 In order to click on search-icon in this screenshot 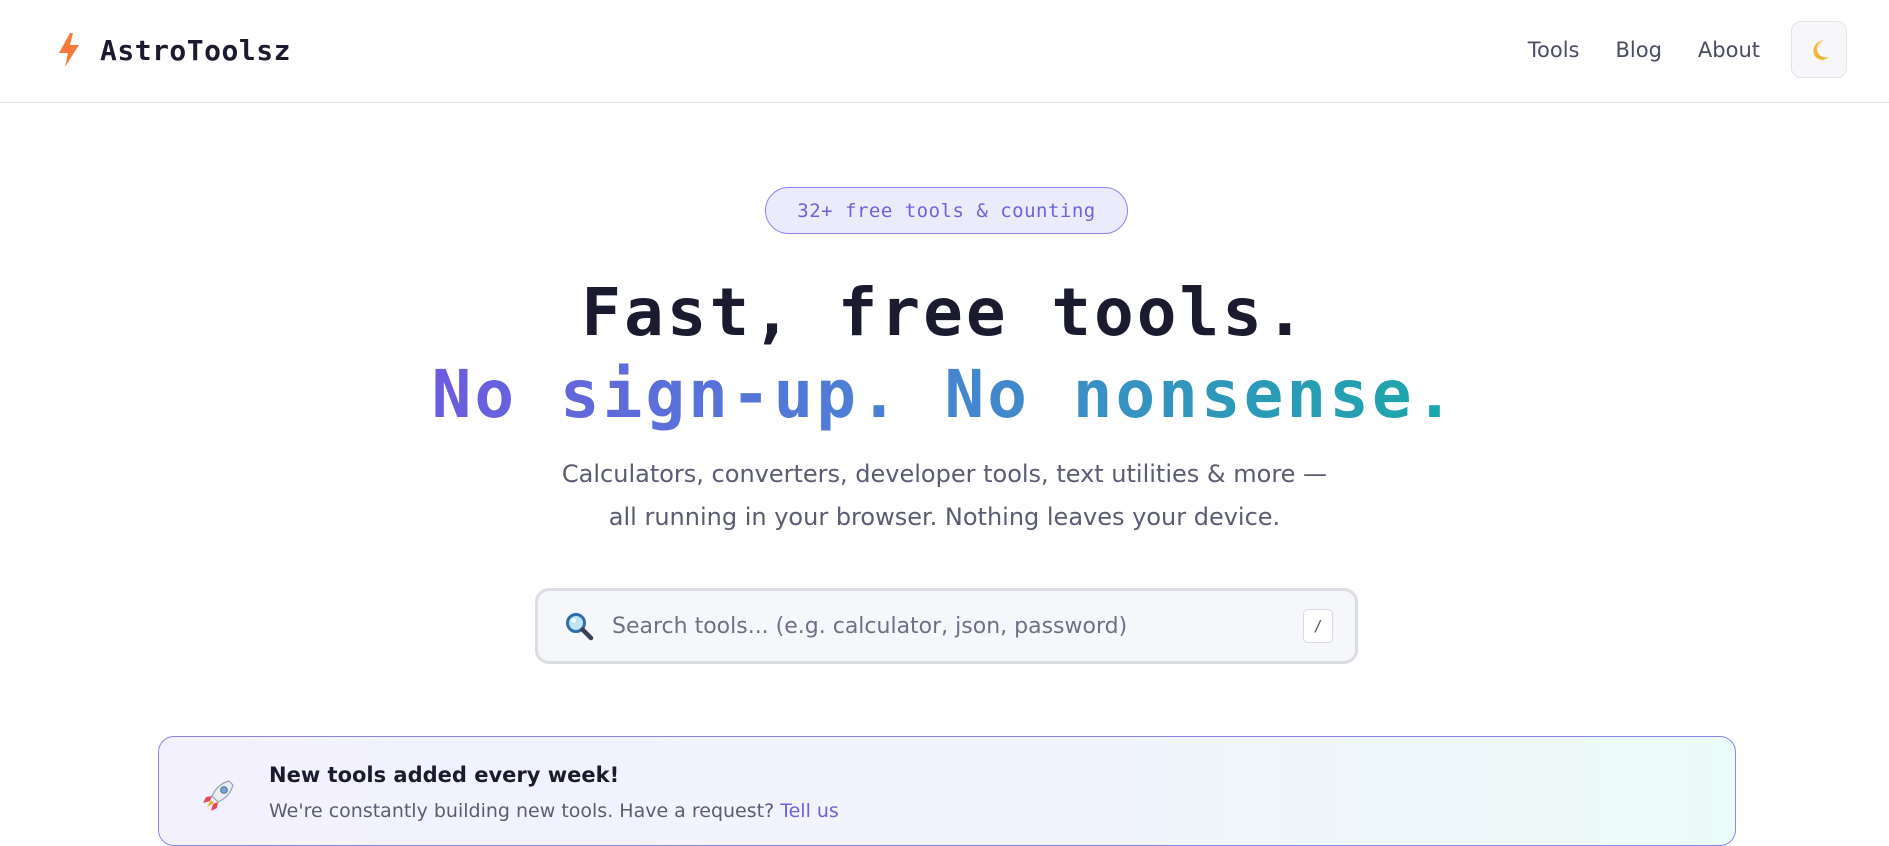, I will do `click(580, 627)`.